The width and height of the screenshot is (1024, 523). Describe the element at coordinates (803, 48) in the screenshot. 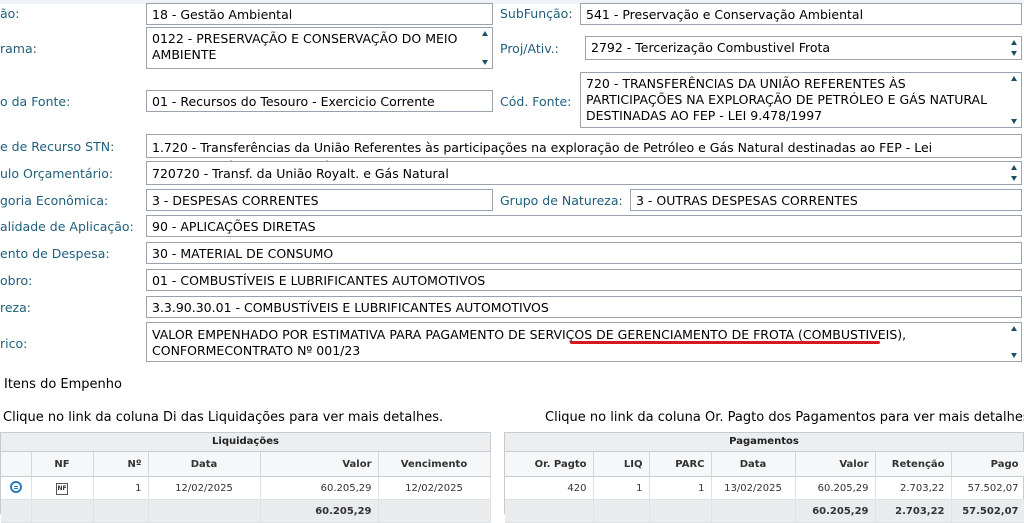

I see `projativ-select: 2792 - Tercerização Combustivel Frota` at that location.